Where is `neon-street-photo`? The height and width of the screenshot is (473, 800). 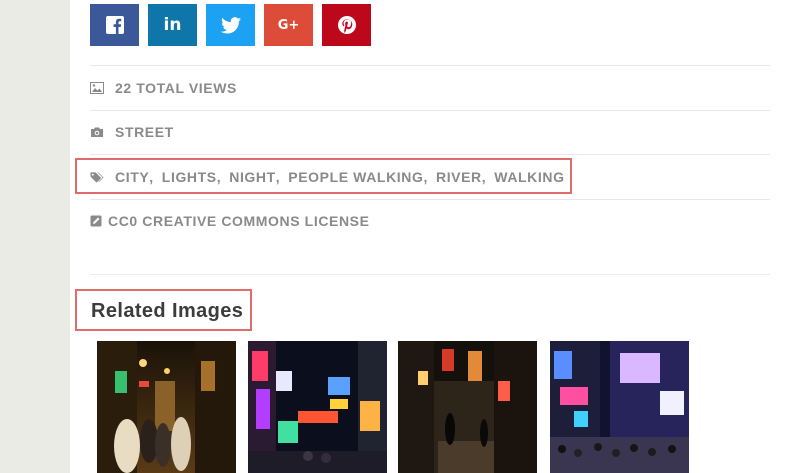
neon-street-photo is located at coordinates (317, 407).